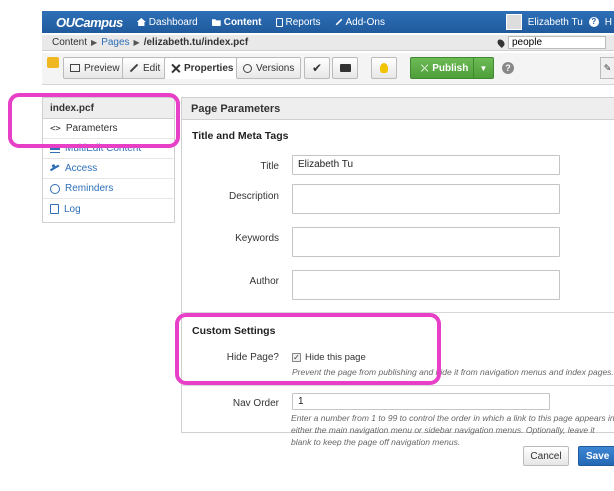 The height and width of the screenshot is (491, 614). I want to click on cancel-button: Cancel, so click(546, 456).